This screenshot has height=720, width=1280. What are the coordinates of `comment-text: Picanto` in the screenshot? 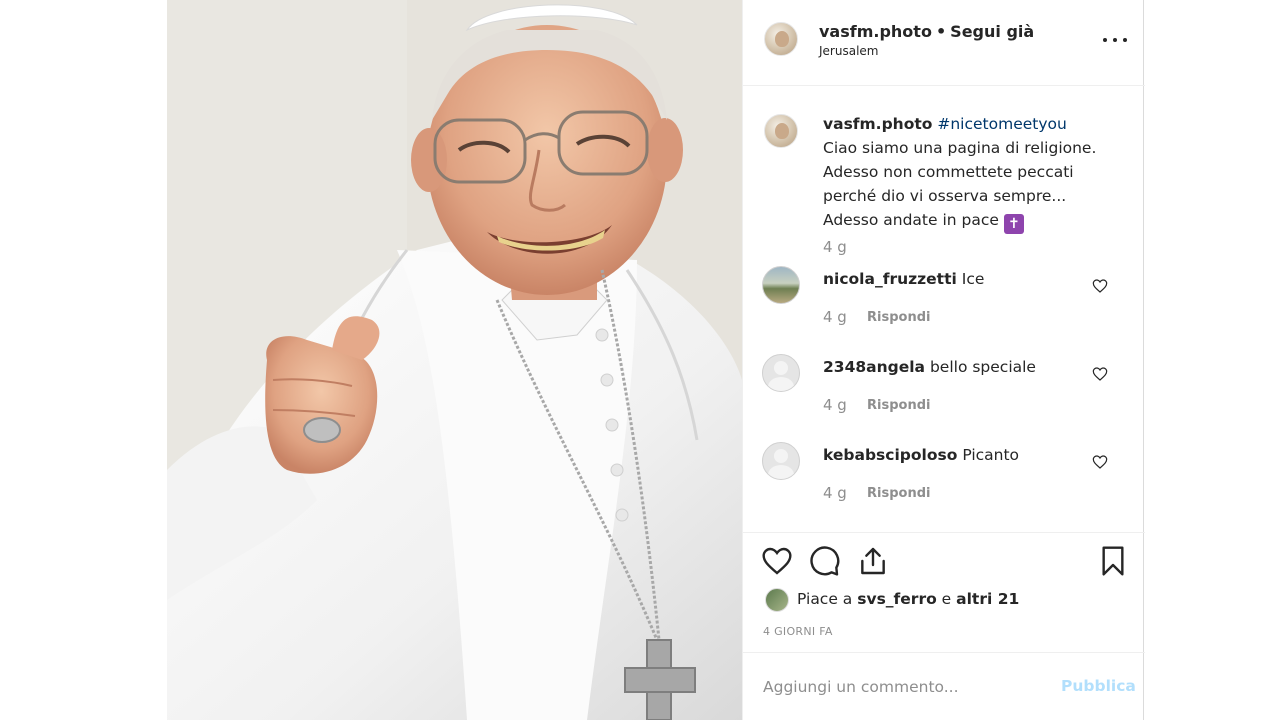 It's located at (991, 455).